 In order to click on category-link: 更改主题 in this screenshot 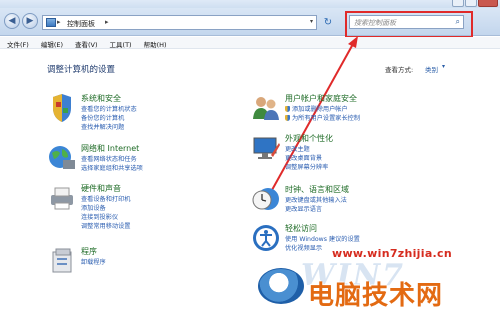, I will do `click(297, 148)`.